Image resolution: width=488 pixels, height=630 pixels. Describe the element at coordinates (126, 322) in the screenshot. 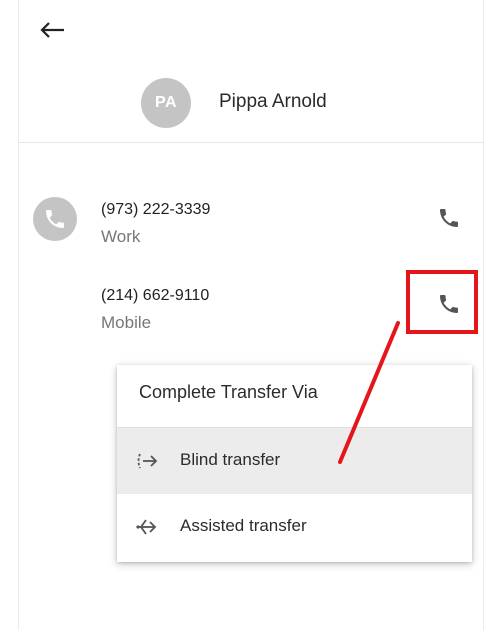

I see `phone-type-mobile: Mobile` at that location.